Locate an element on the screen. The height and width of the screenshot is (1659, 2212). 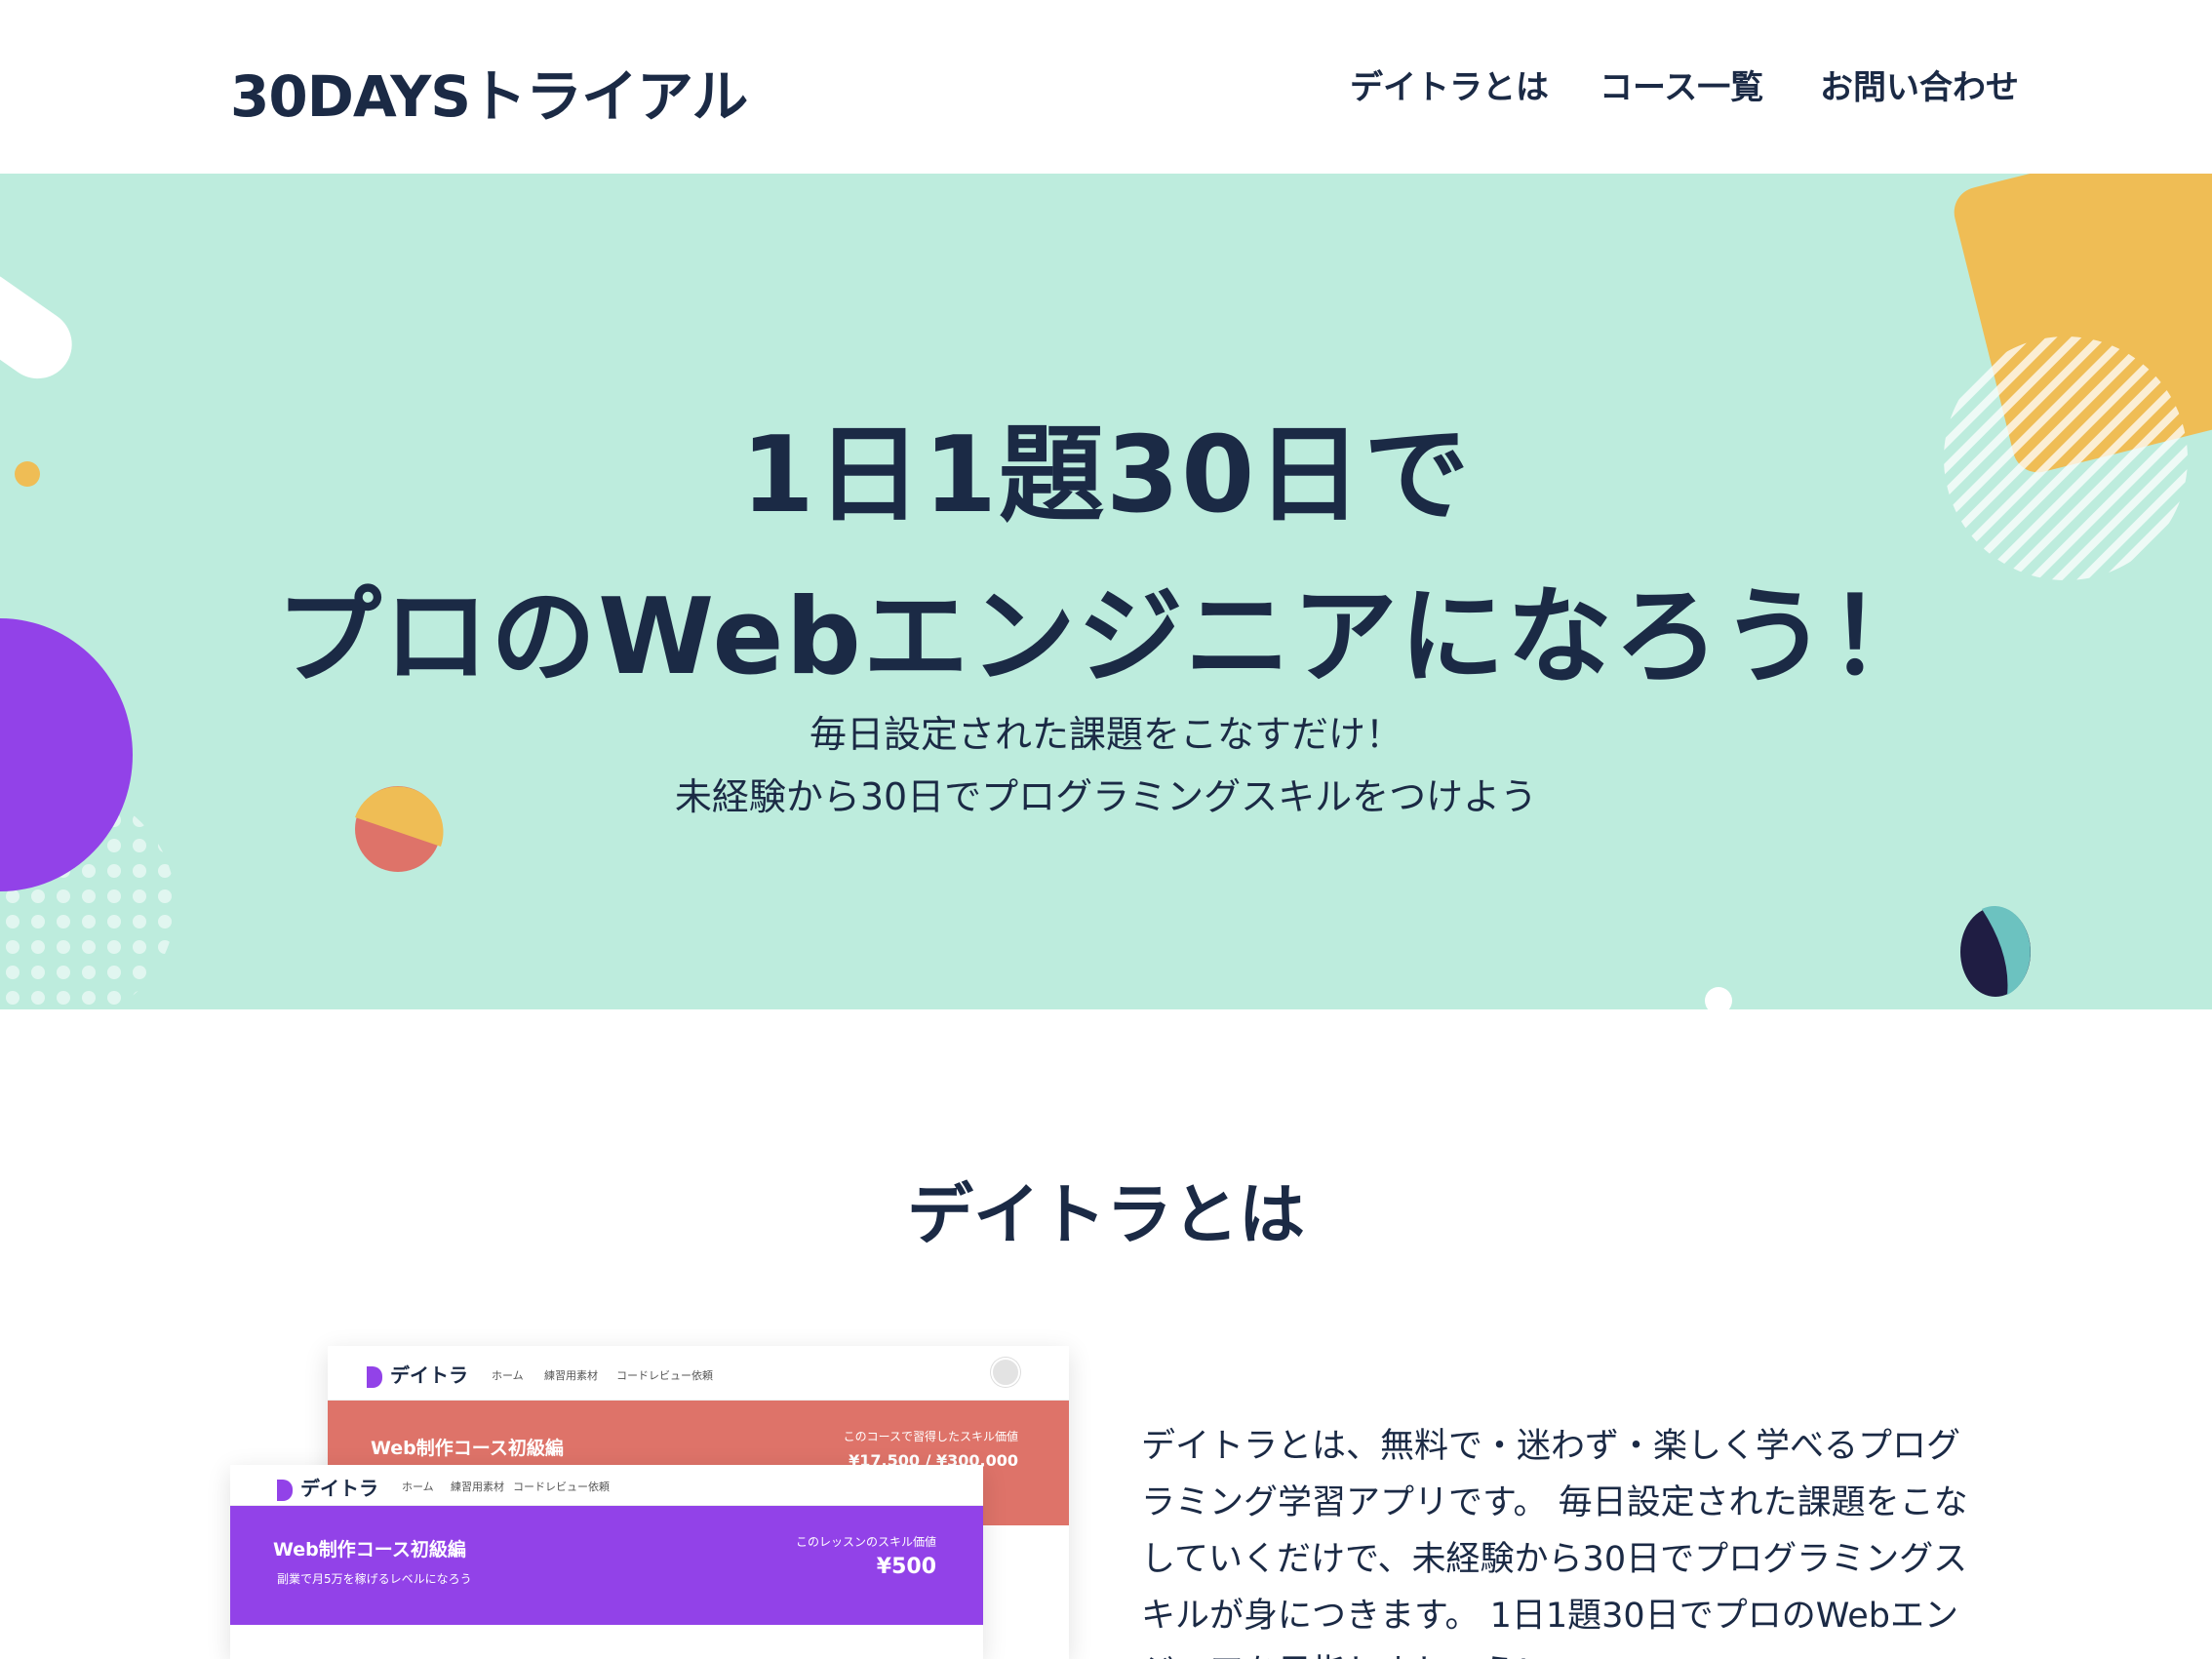
hero-title-line-2: プロのWebエンジニアになろう！ is located at coordinates (1106, 637).